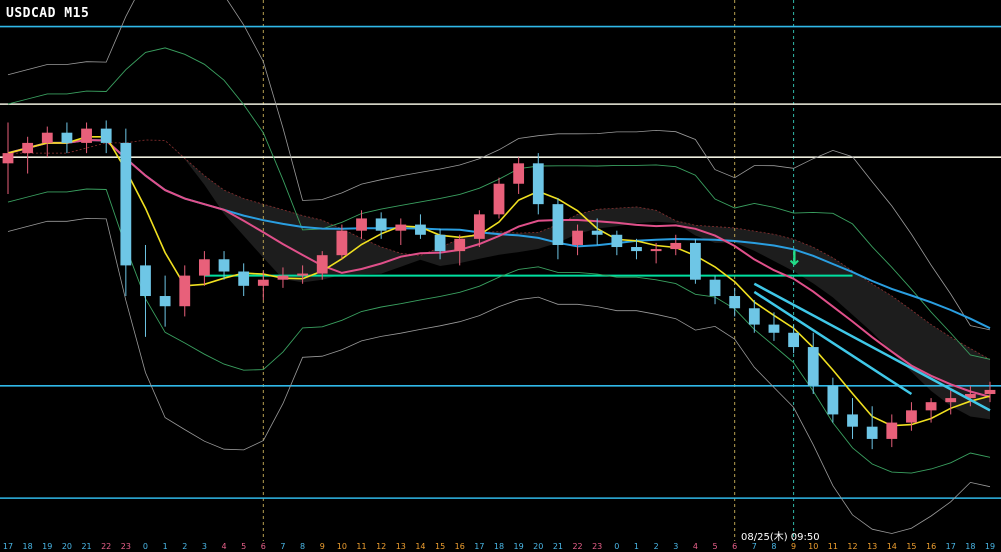 The width and height of the screenshot is (1001, 552). Describe the element at coordinates (538, 546) in the screenshot. I see `x-tick-label: 20` at that location.